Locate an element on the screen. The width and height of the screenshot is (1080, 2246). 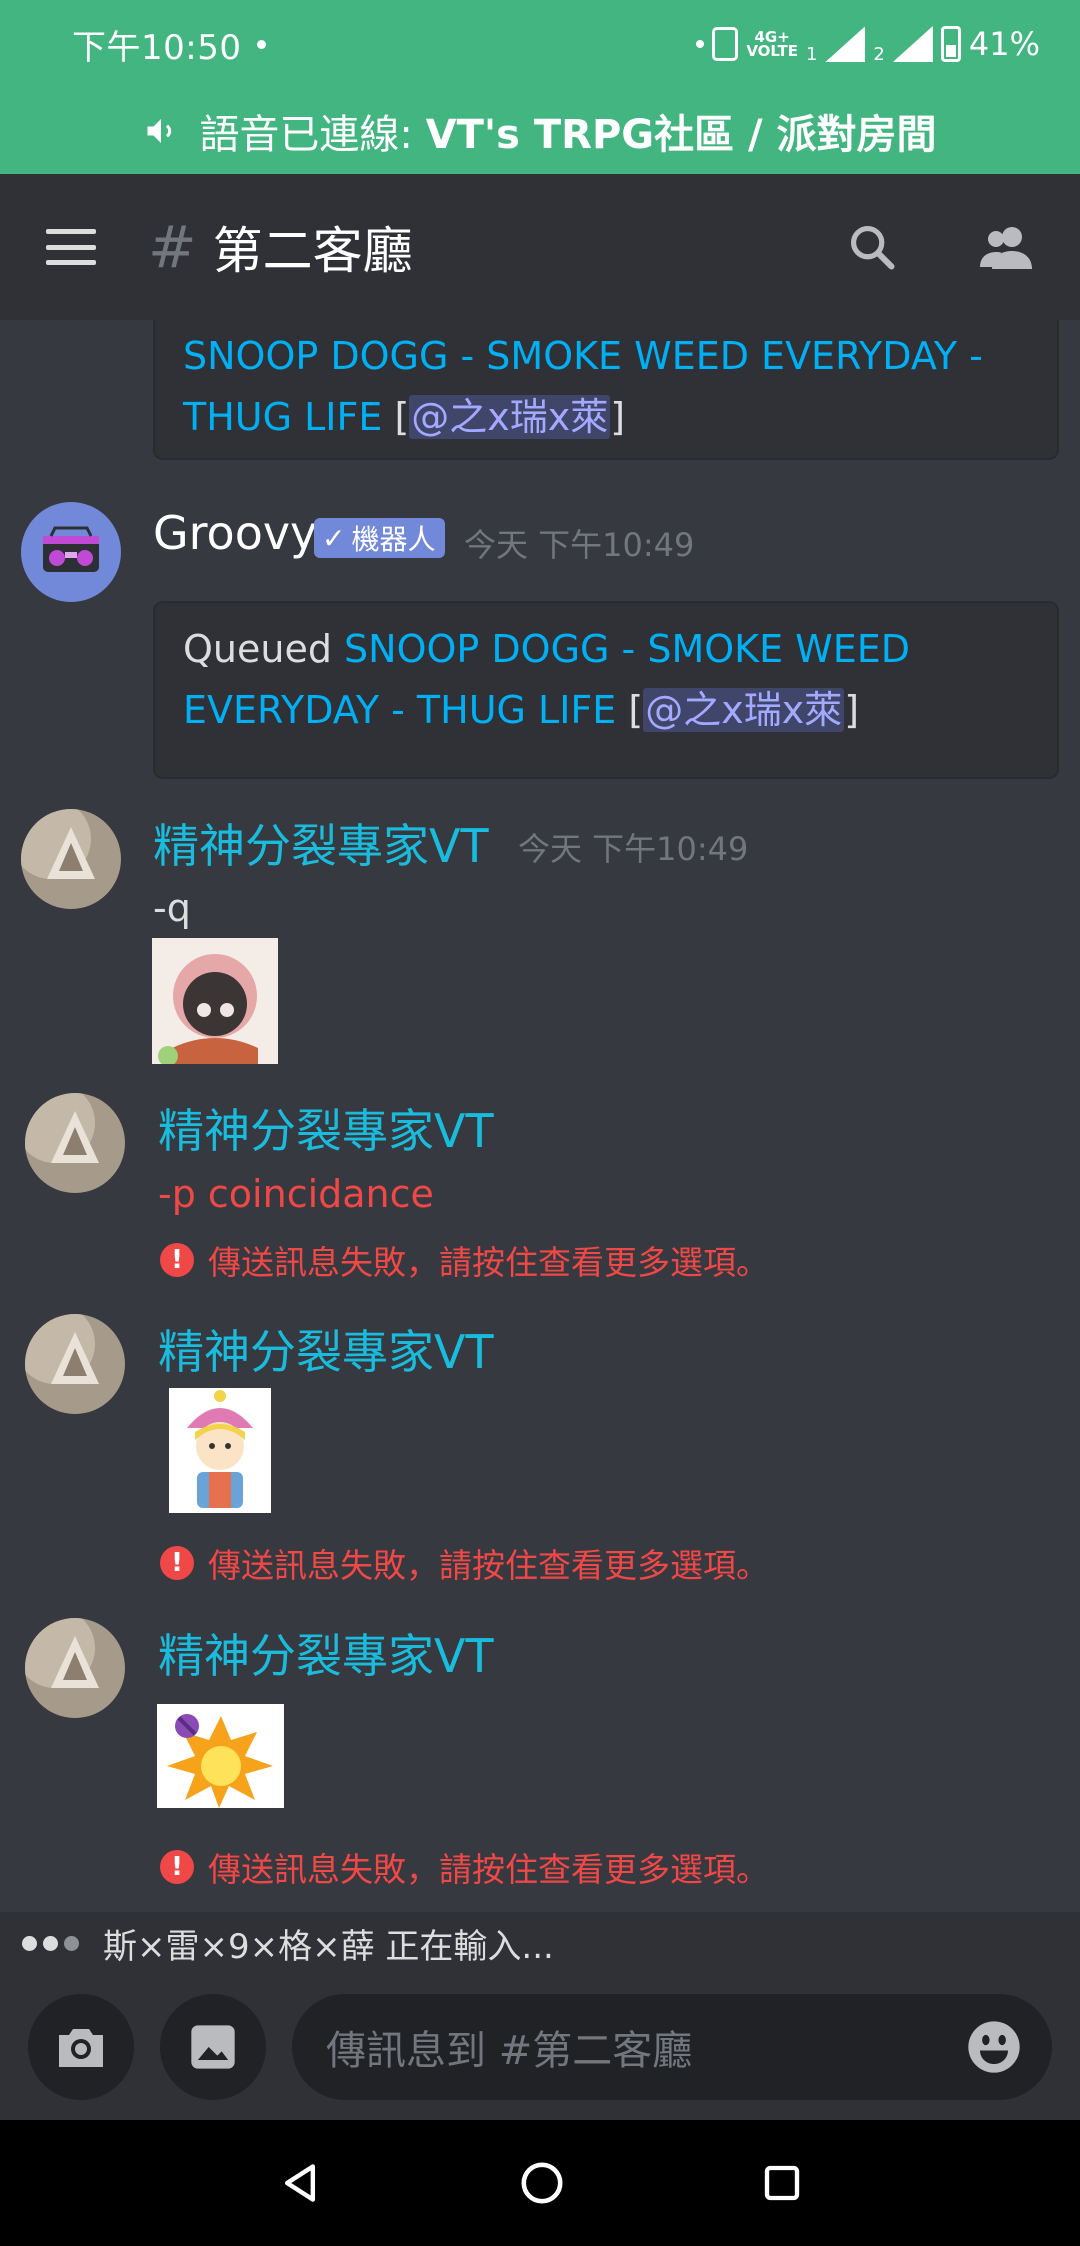
image-icon is located at coordinates (213, 2047).